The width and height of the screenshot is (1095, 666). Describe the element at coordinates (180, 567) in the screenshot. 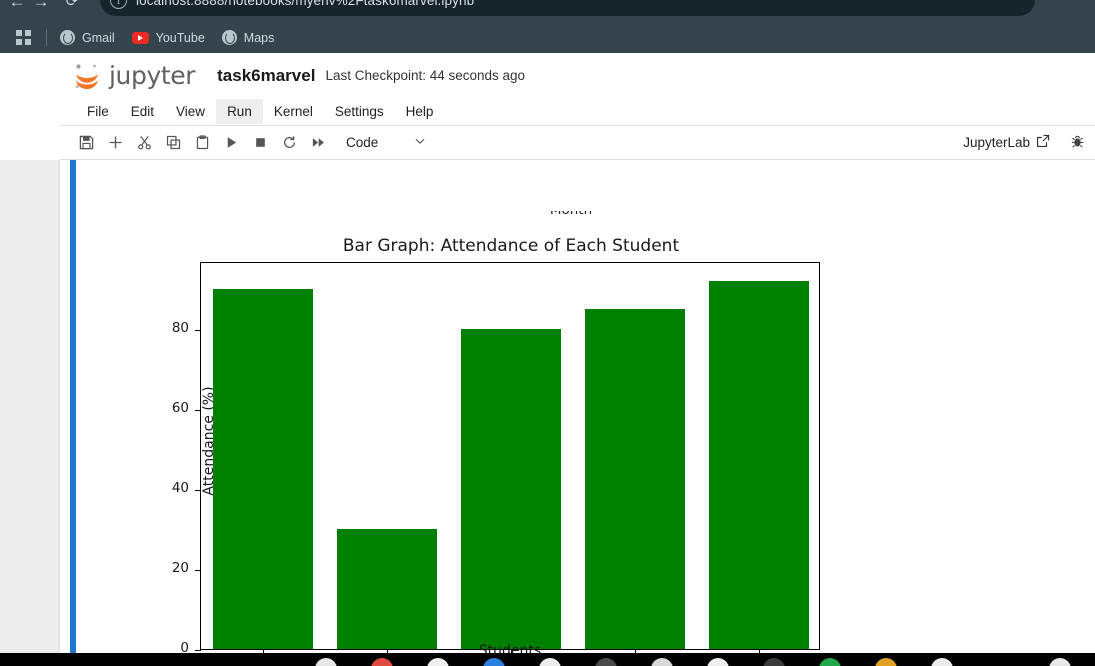

I see `y-tick-label: 20` at that location.